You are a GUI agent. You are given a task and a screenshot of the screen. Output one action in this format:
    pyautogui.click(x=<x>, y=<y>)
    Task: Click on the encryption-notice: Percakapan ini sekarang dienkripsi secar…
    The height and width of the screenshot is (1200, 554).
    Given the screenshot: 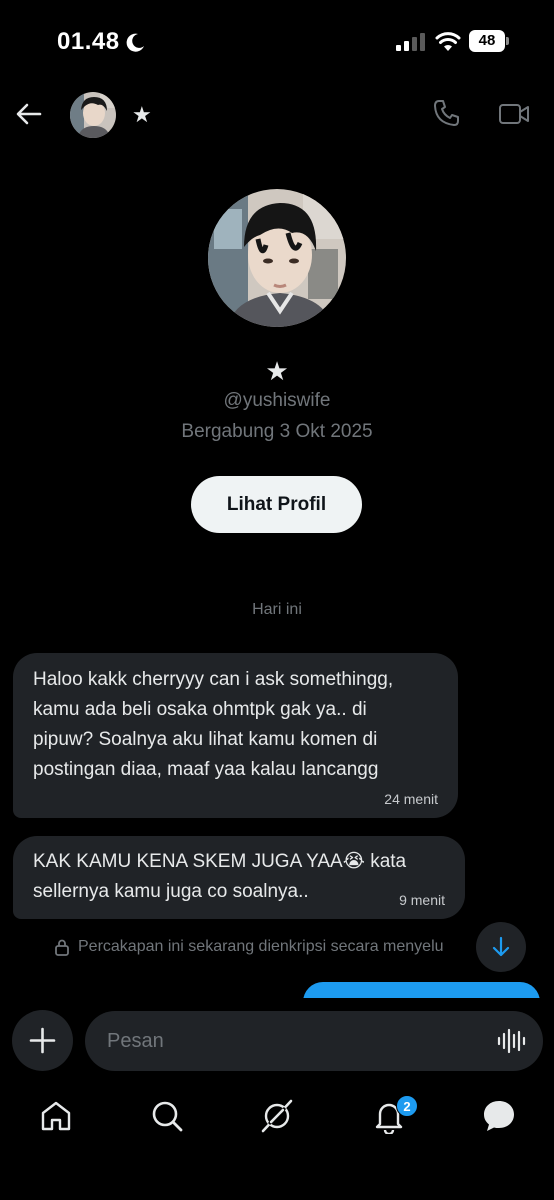 What is the action you would take?
    pyautogui.click(x=264, y=947)
    